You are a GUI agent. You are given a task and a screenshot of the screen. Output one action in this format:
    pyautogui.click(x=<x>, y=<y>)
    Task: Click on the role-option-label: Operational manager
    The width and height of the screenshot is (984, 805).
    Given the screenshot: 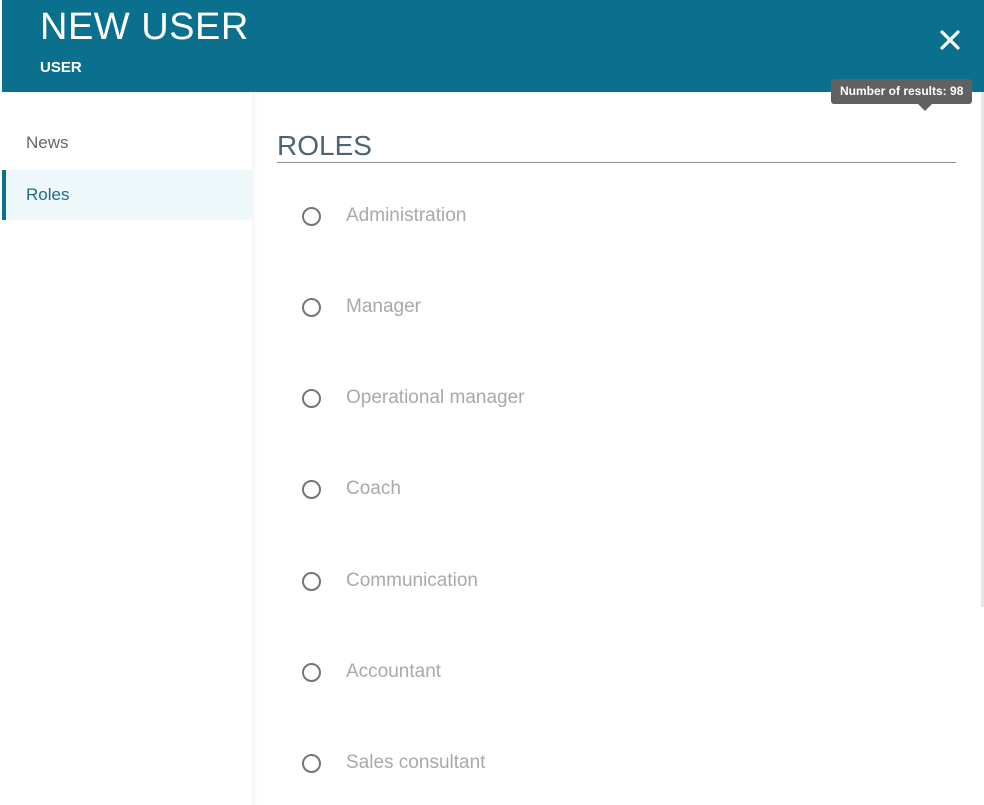 What is the action you would take?
    pyautogui.click(x=435, y=397)
    